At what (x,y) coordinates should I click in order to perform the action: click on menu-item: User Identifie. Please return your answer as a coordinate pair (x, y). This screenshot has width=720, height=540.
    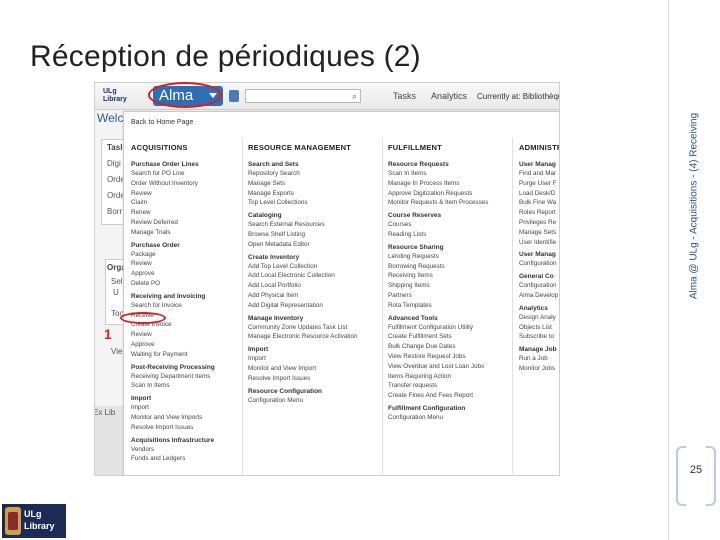
    Looking at the image, I should click on (539, 243).